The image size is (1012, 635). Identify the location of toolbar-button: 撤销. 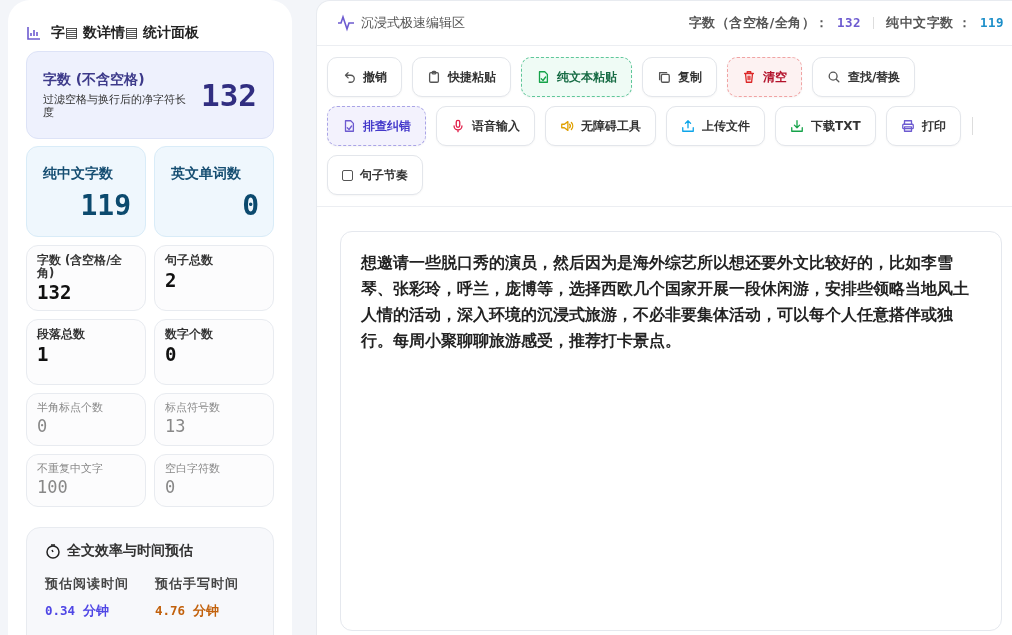
(364, 77).